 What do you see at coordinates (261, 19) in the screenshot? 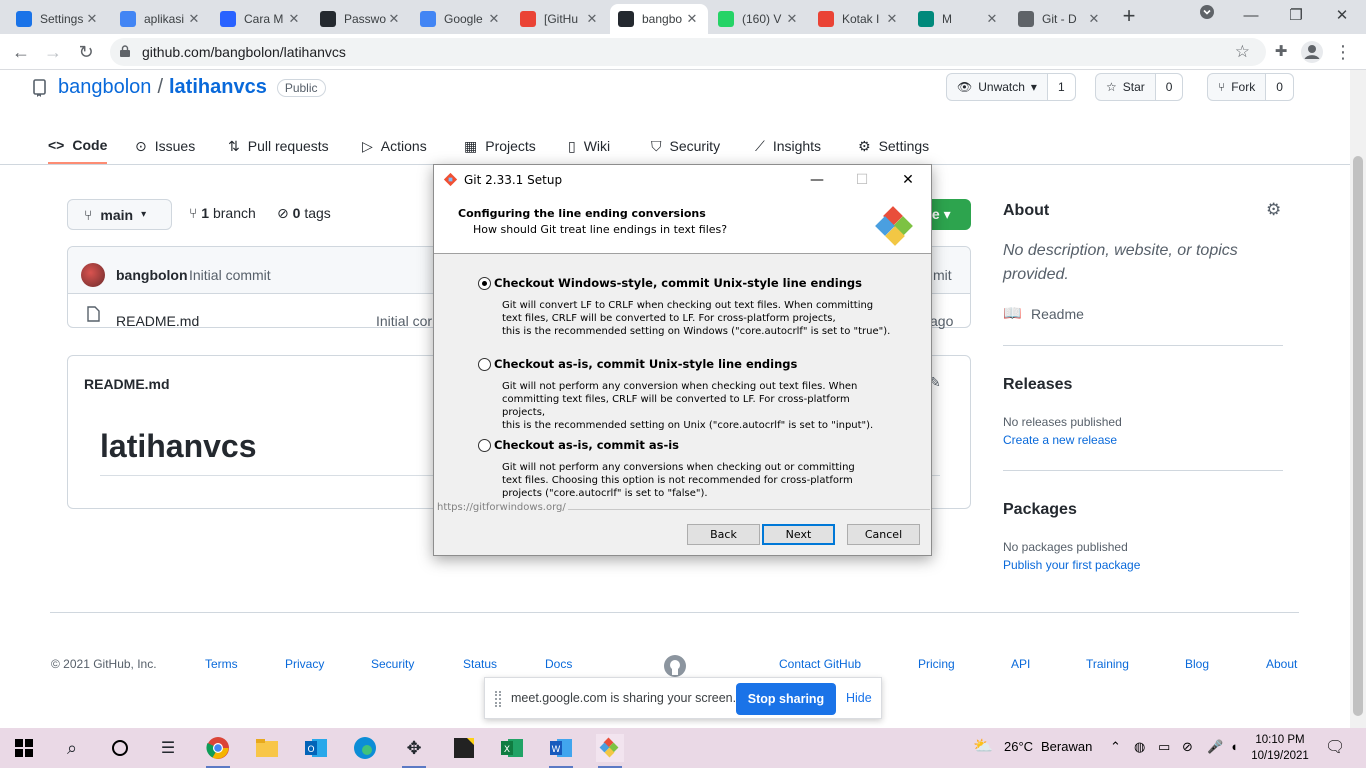
I see `browser-tab: Cara M ✕` at bounding box center [261, 19].